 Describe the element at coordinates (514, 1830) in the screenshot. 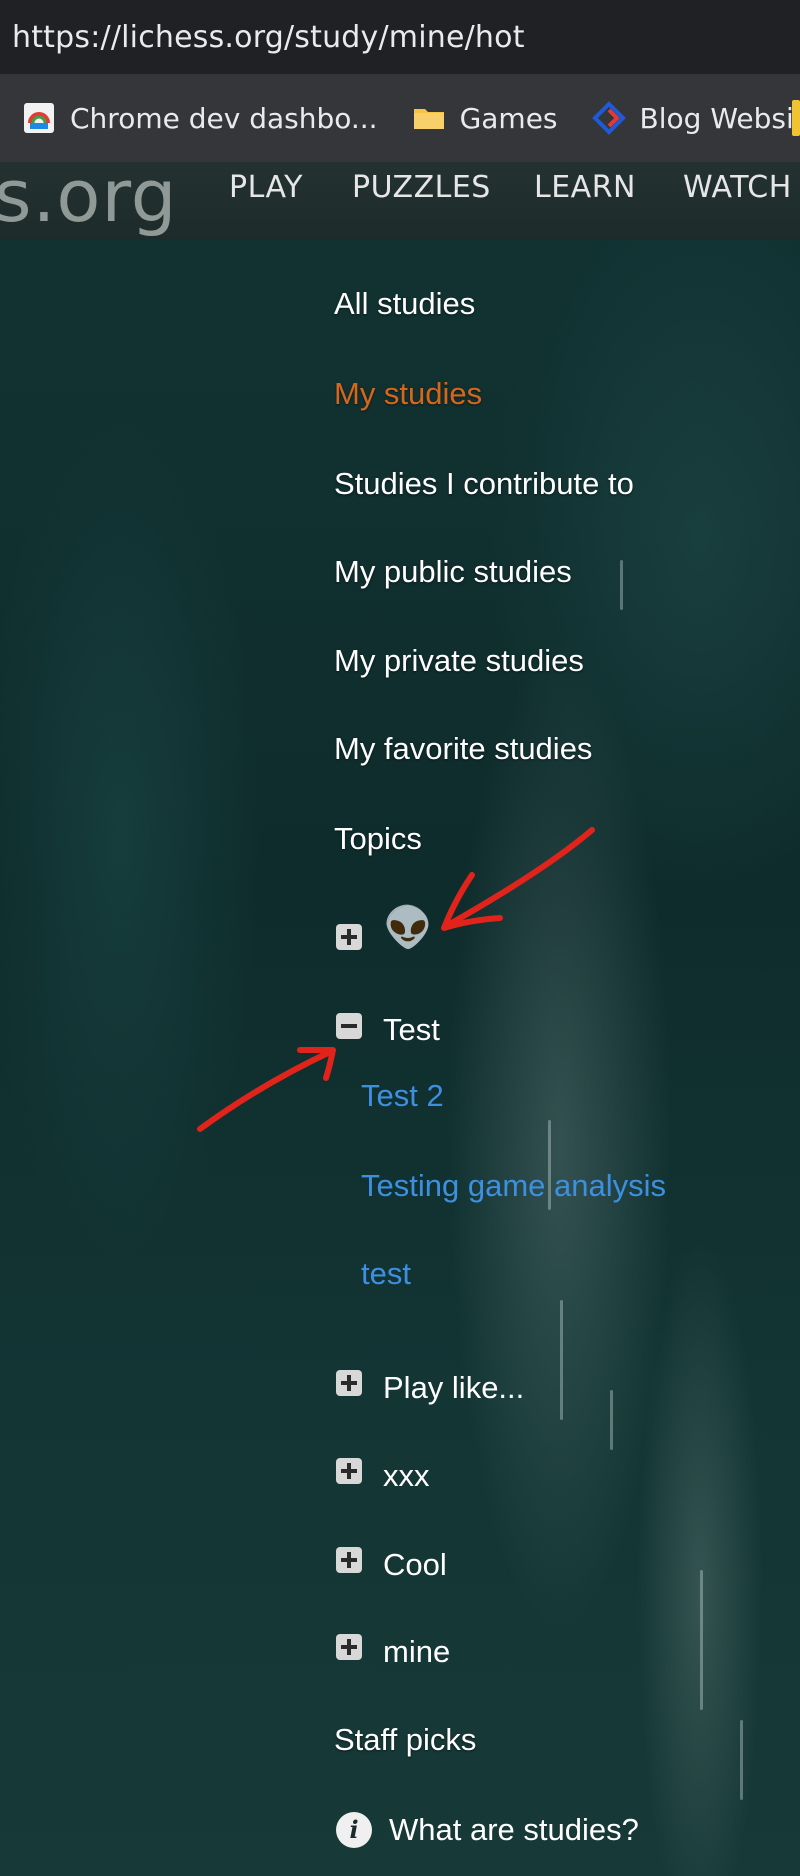

I see `menu-what-are-studies: What are studies?` at that location.